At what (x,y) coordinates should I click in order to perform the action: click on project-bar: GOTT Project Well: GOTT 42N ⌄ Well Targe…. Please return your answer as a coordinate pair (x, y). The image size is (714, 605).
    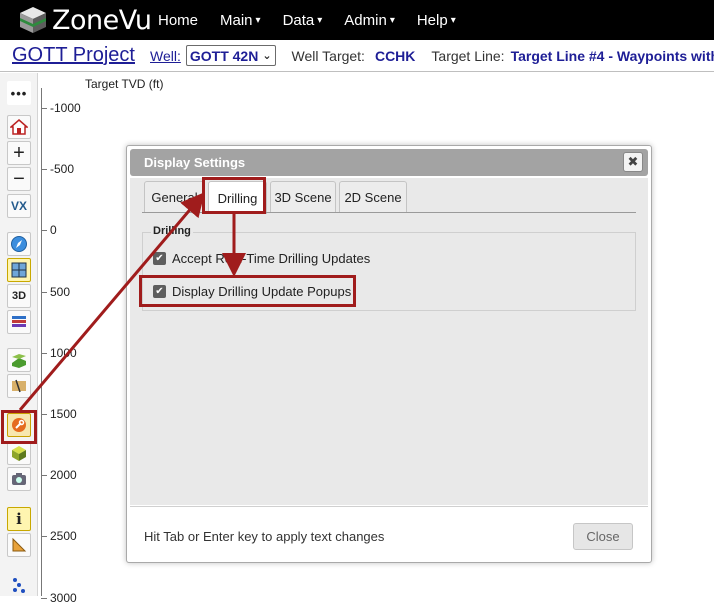
    Looking at the image, I should click on (357, 56).